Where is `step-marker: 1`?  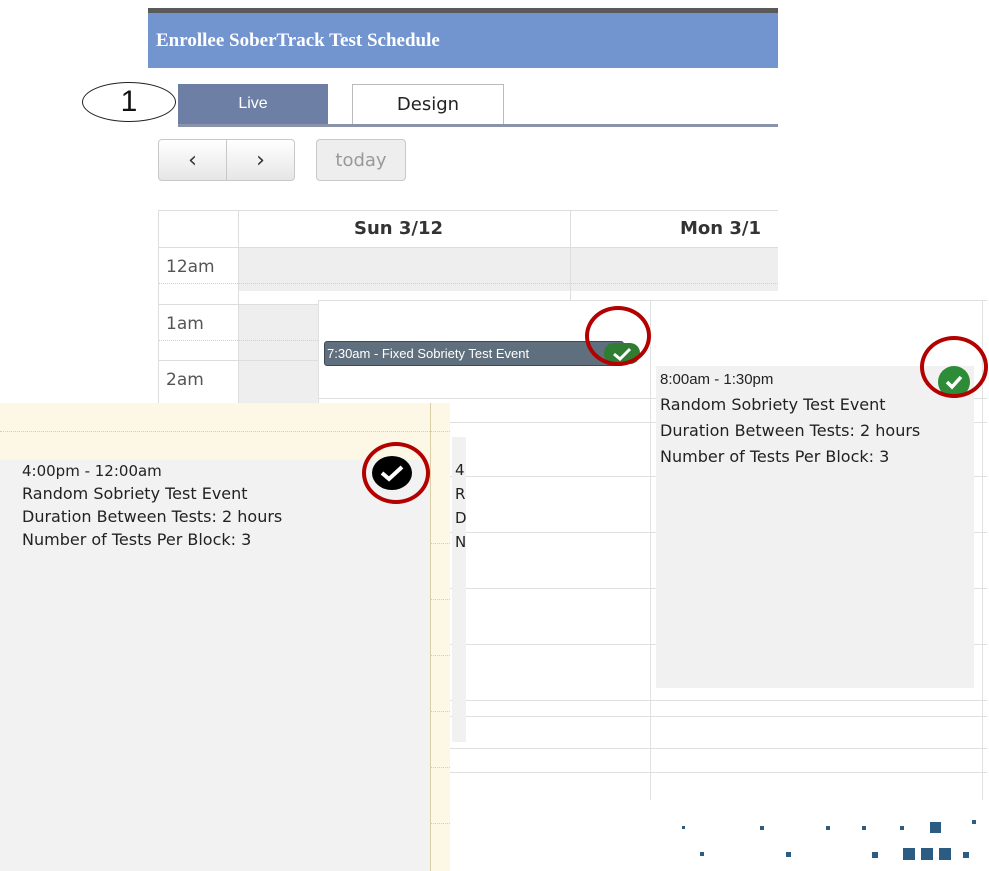
step-marker: 1 is located at coordinates (129, 102).